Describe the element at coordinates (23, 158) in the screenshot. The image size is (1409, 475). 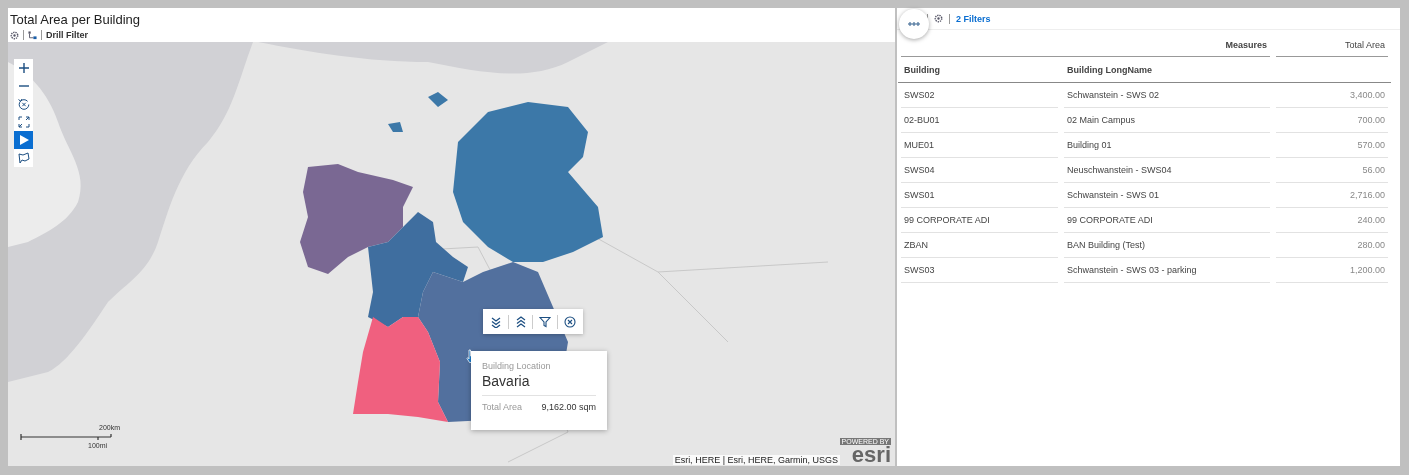
I see `lasso-icon` at that location.